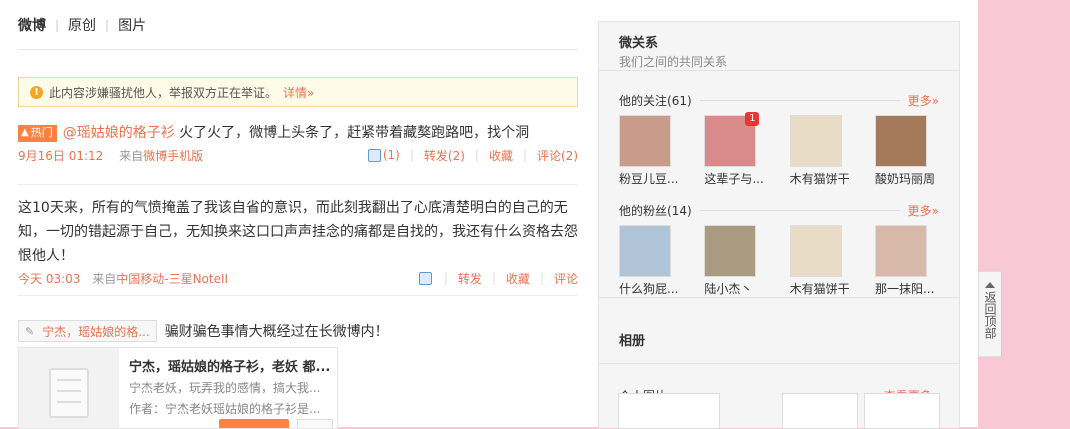  What do you see at coordinates (30, 331) in the screenshot?
I see `link-icon: ✎` at bounding box center [30, 331].